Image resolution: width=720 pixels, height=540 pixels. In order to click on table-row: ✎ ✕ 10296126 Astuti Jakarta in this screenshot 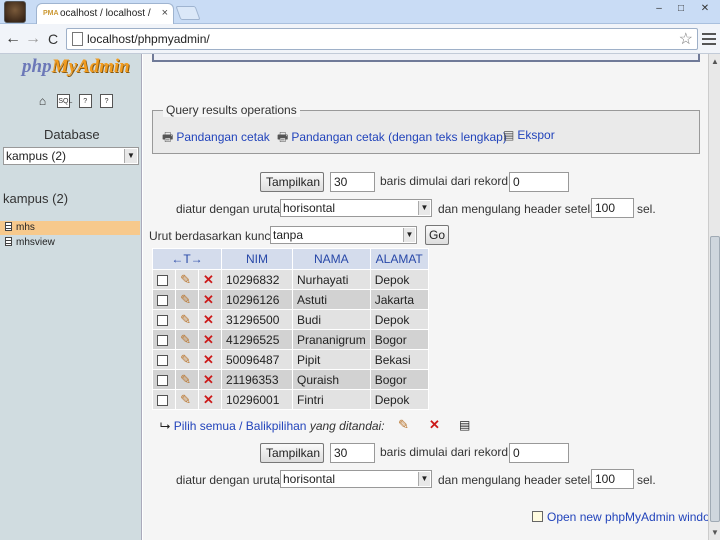, I will do `click(290, 299)`.